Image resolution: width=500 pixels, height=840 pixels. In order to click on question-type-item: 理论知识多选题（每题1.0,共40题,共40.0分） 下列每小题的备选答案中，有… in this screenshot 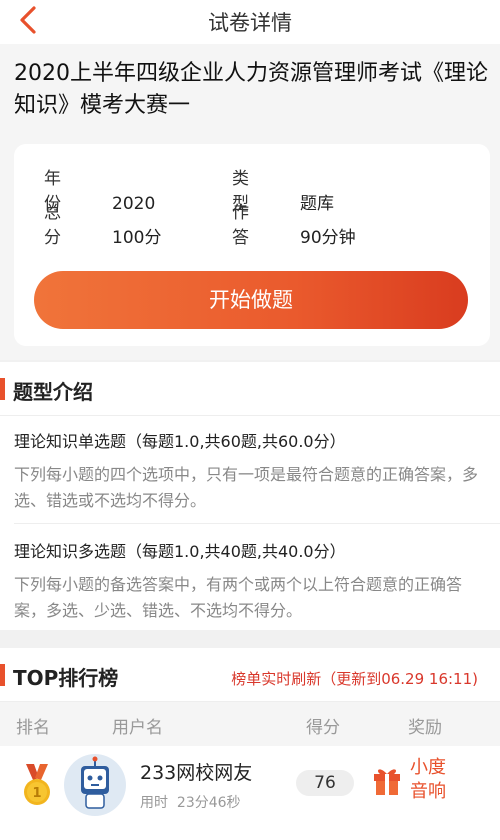, I will do `click(249, 582)`.